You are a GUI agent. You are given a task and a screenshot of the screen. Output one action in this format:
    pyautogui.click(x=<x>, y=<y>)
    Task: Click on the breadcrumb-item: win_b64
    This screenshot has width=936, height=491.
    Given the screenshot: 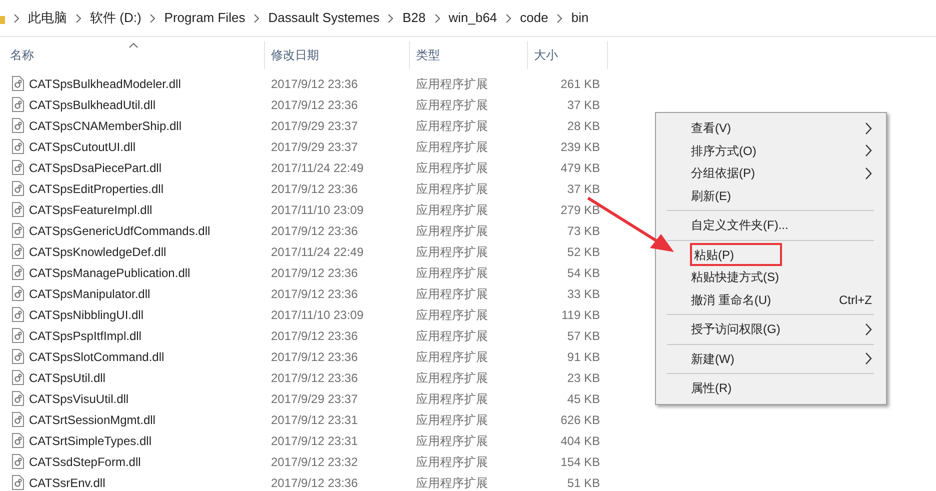 What is the action you would take?
    pyautogui.click(x=473, y=18)
    